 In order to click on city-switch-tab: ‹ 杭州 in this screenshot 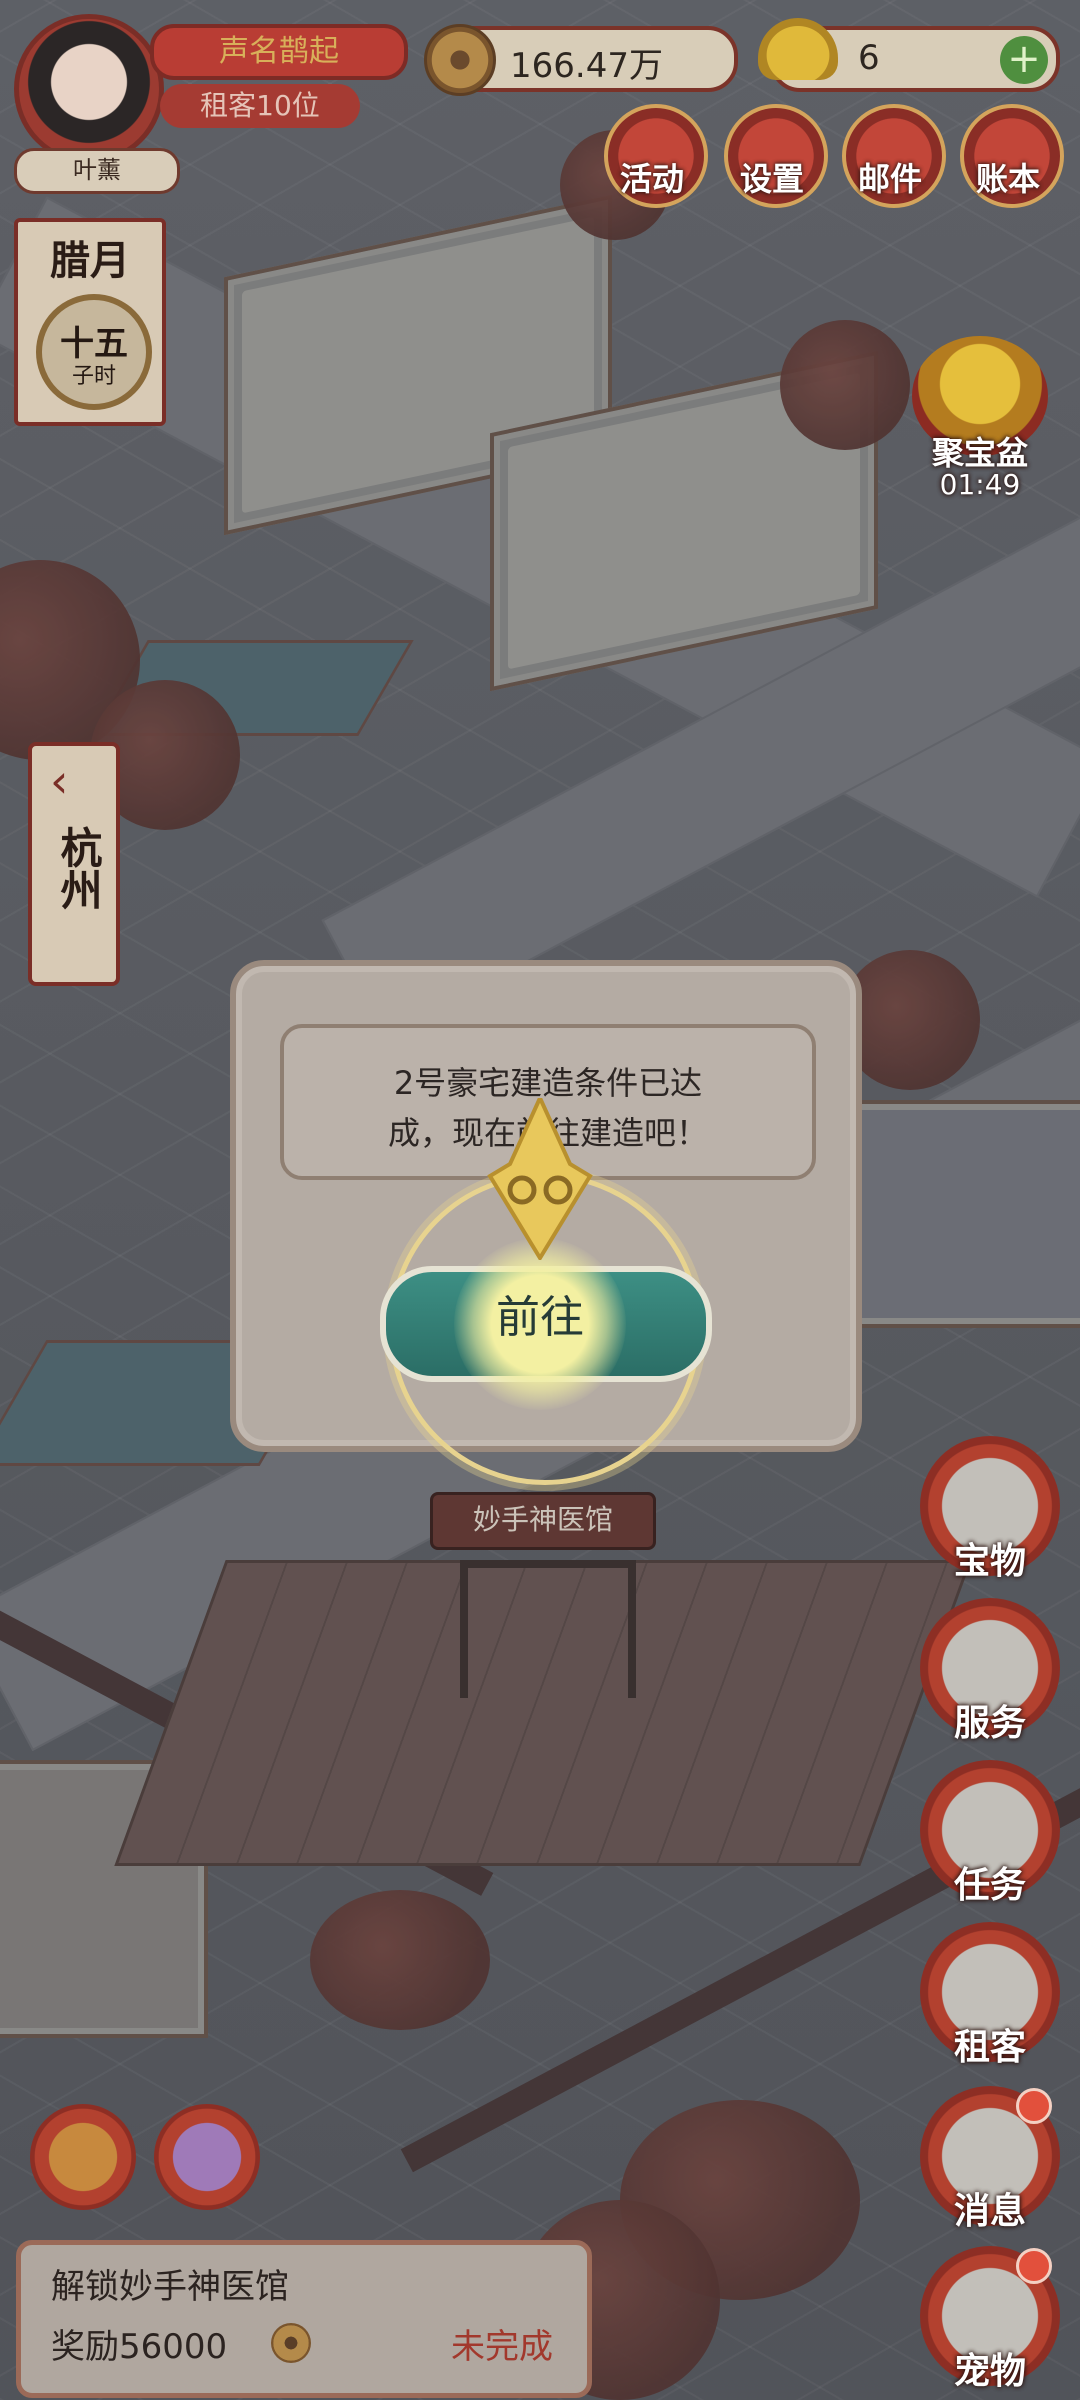, I will do `click(74, 864)`.